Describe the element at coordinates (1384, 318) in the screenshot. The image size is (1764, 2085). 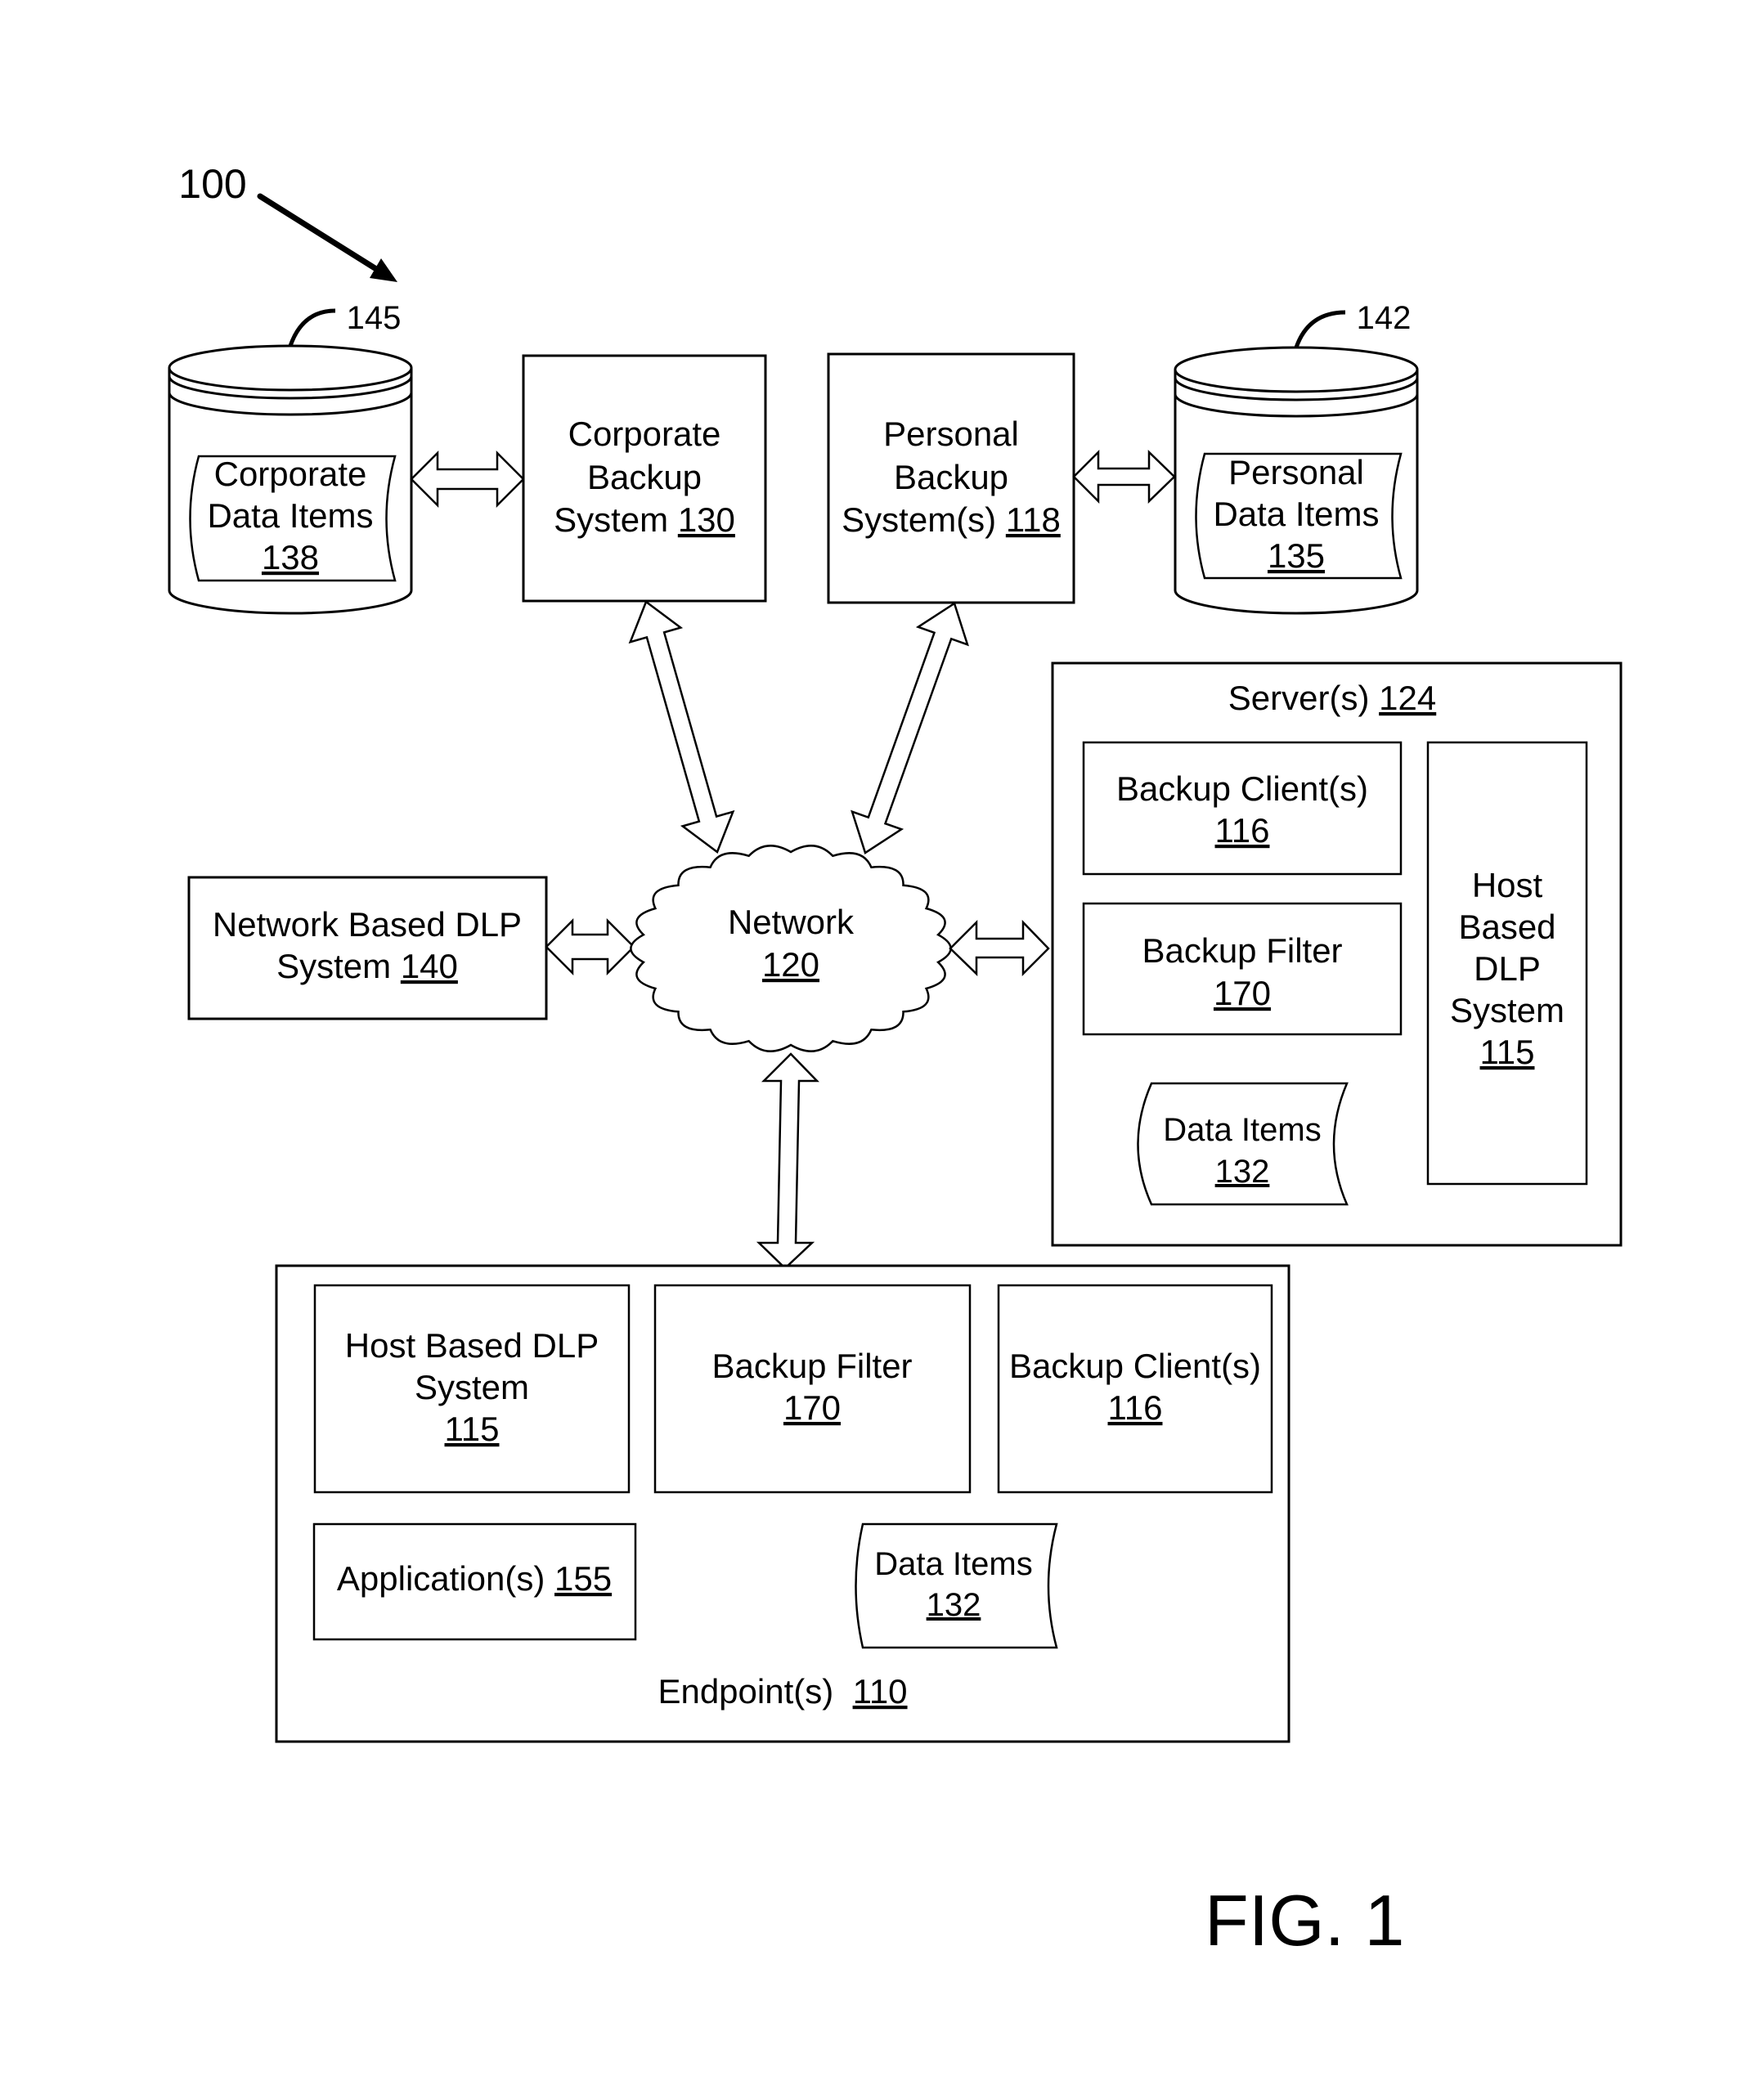
I see `personal-store-ref: 142` at that location.